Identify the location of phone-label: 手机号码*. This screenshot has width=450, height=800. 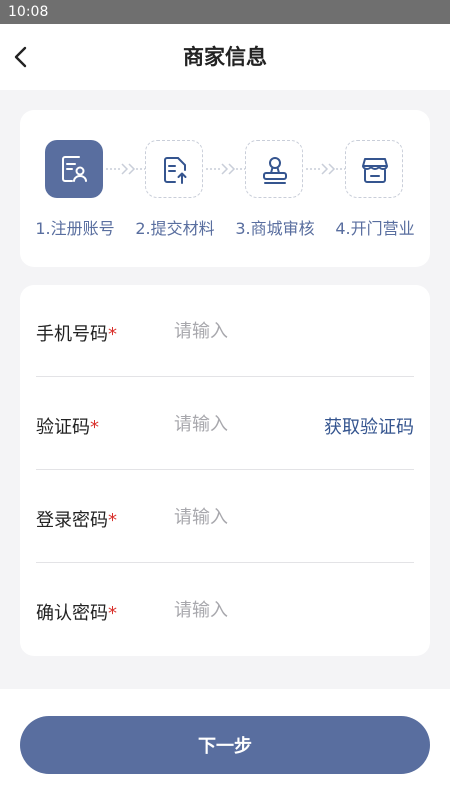
(76, 333).